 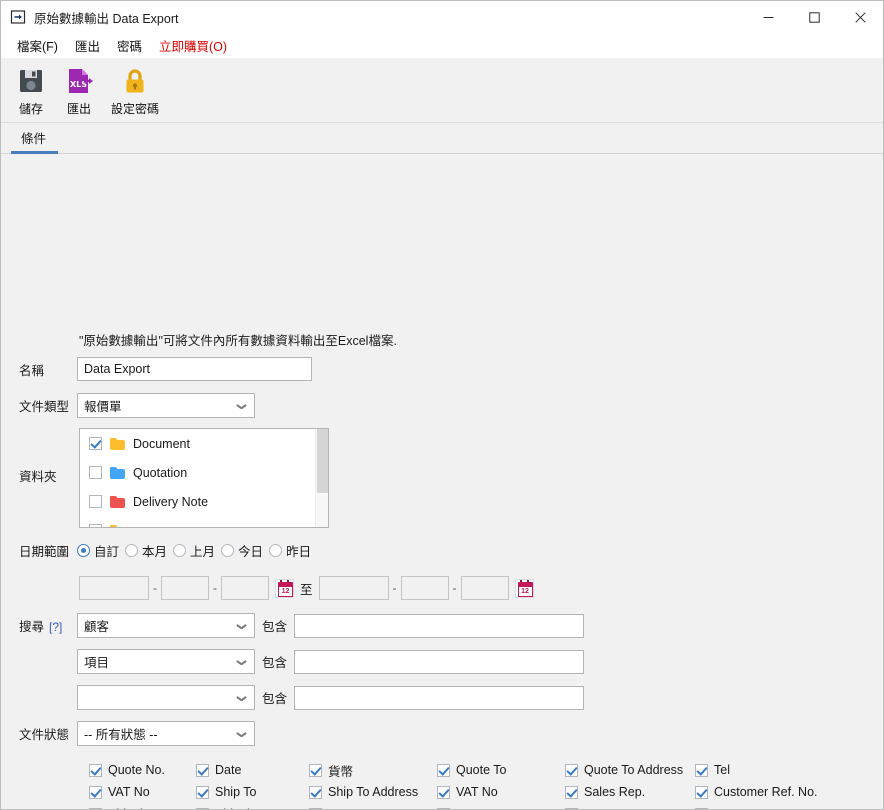 I want to click on radio-this-month: 本月, so click(x=146, y=550).